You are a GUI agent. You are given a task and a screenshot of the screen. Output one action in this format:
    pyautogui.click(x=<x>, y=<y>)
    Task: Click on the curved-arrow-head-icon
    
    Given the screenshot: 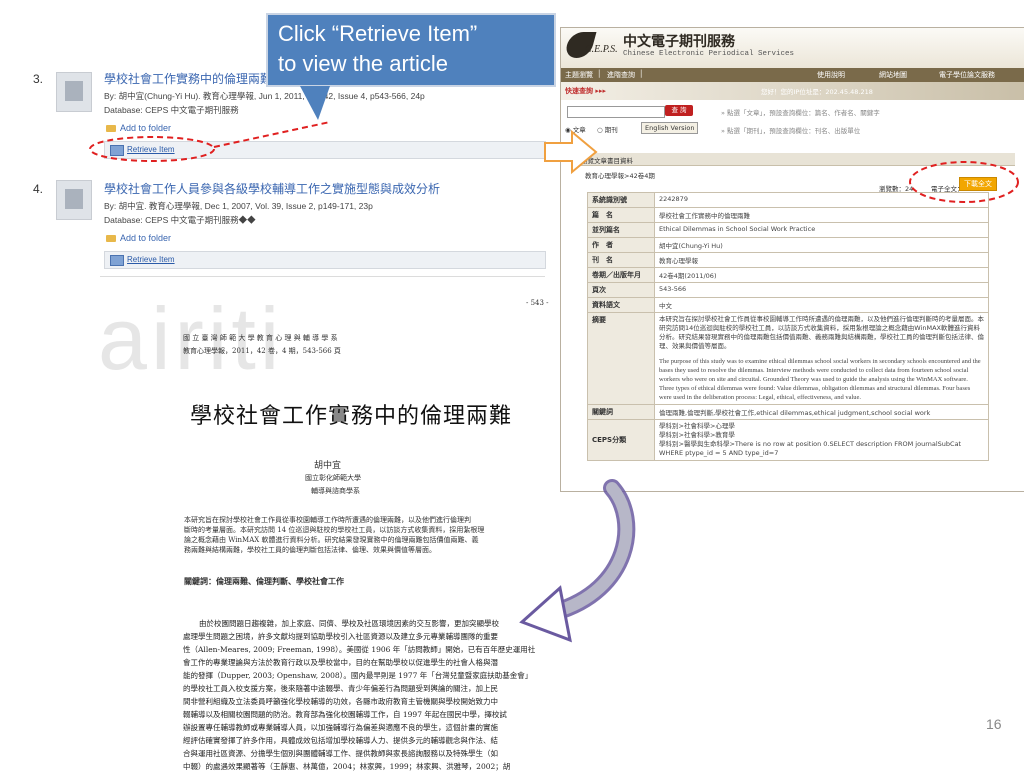 What is the action you would take?
    pyautogui.click(x=545, y=614)
    